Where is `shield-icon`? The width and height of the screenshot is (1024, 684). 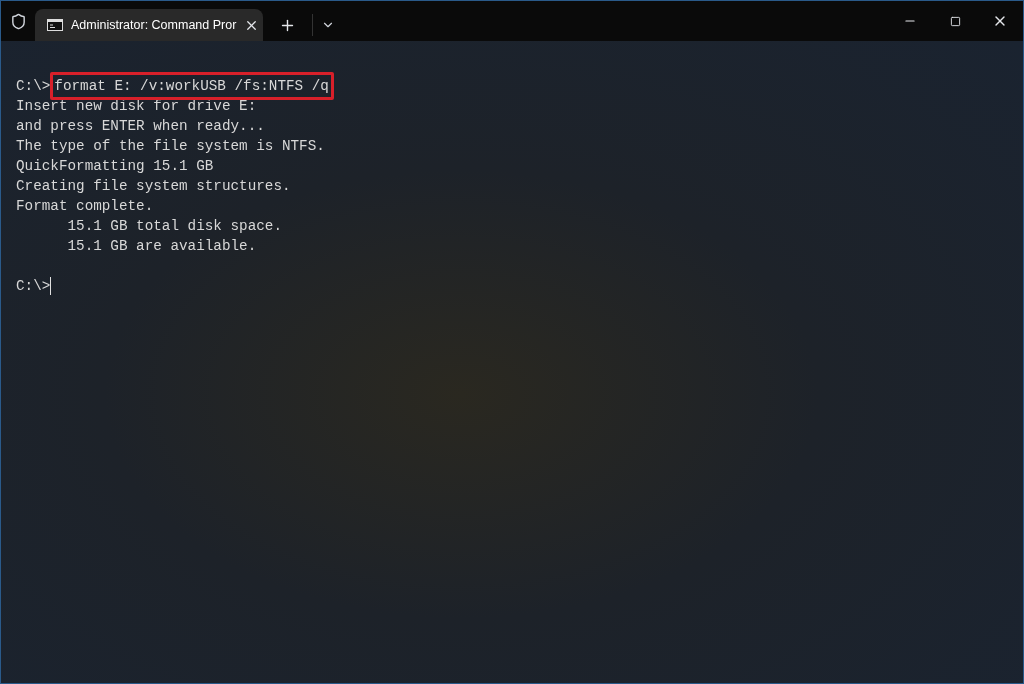
shield-icon is located at coordinates (18, 21).